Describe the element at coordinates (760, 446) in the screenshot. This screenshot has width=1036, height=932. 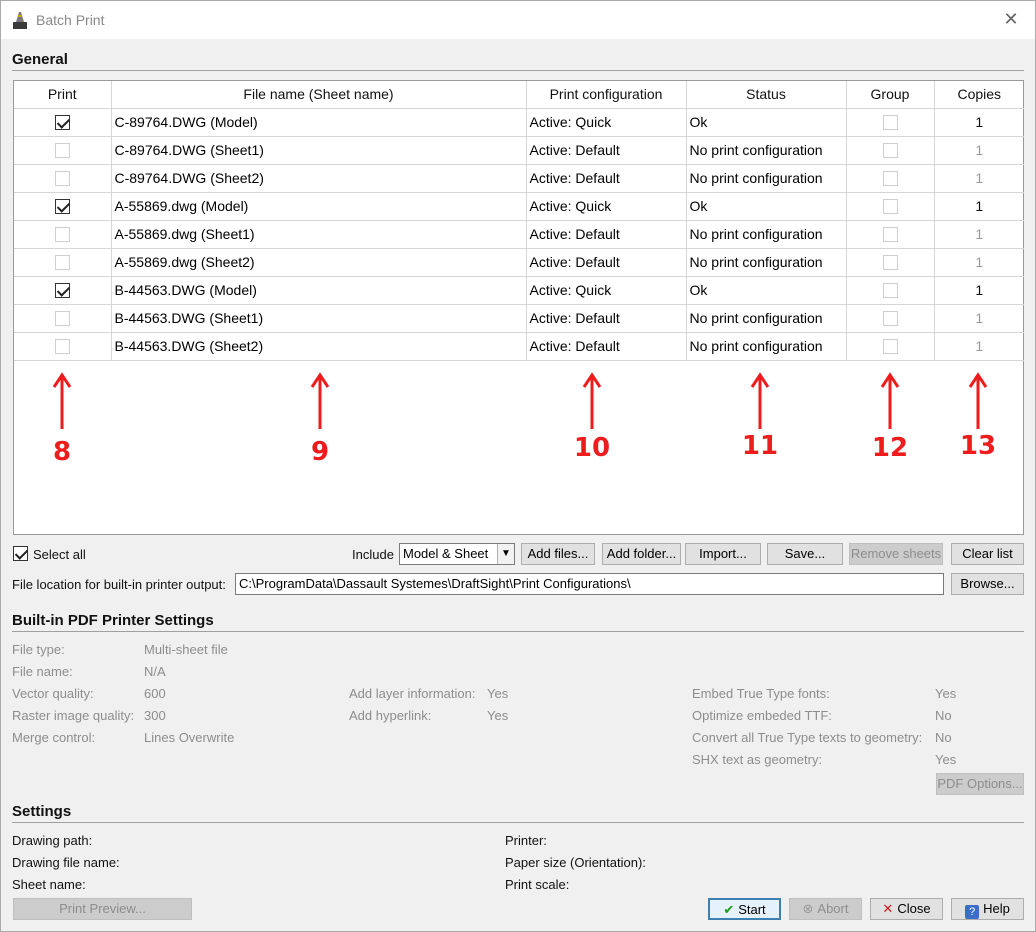
I see `annotation-label-11: 11` at that location.